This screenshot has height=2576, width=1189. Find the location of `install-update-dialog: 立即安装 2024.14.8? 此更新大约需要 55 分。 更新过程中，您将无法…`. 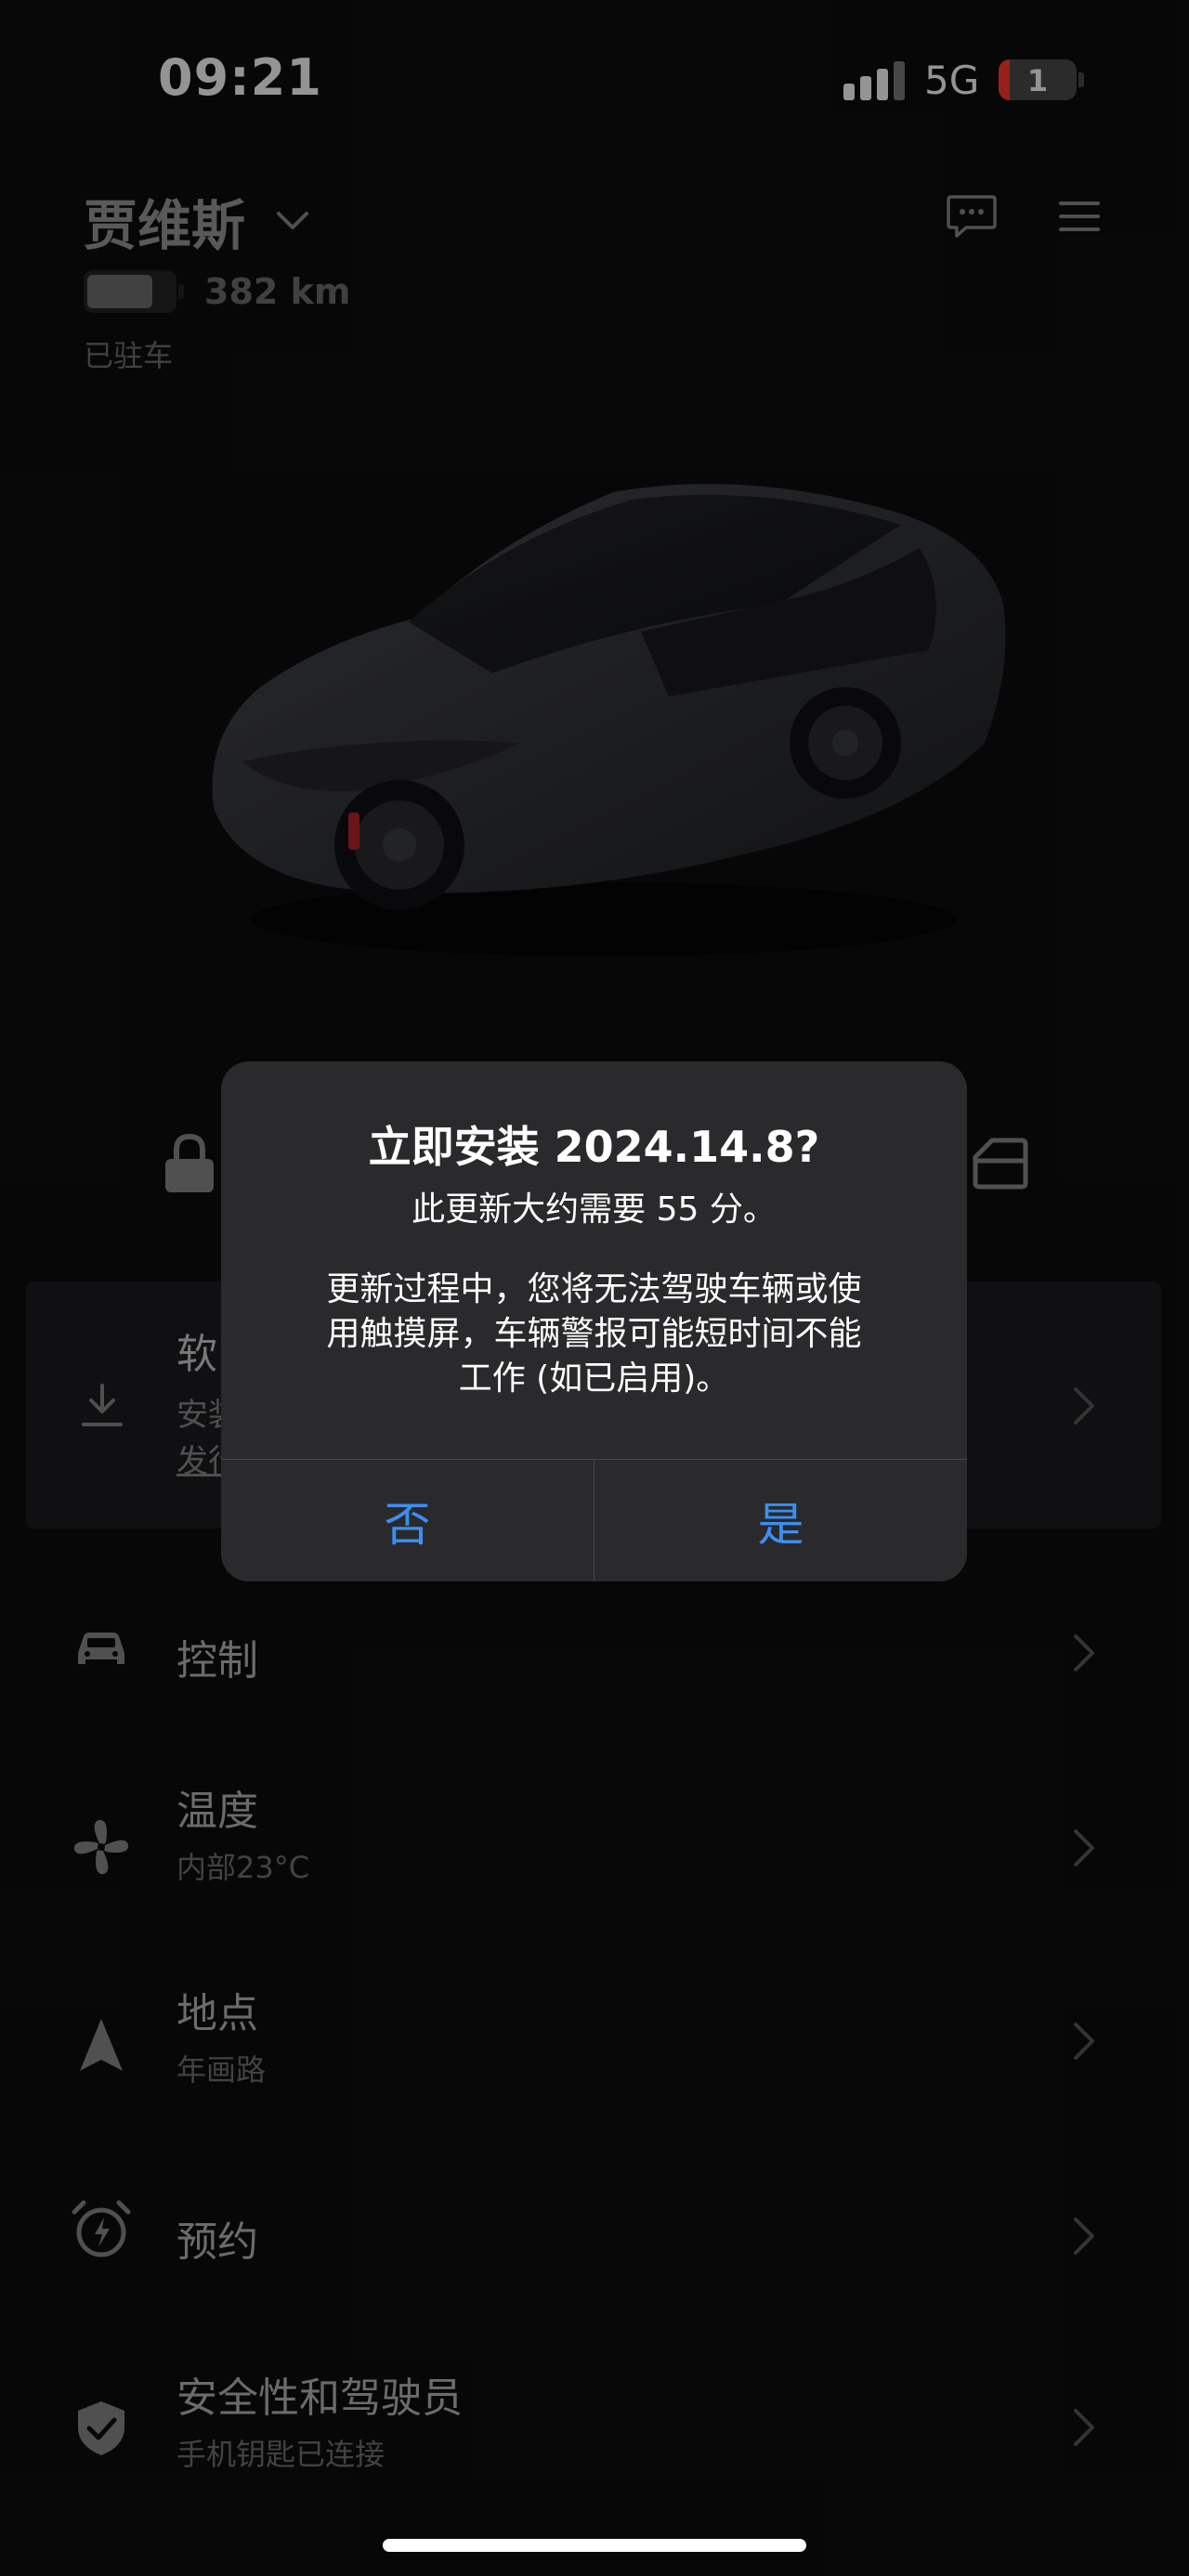

install-update-dialog: 立即安装 2024.14.8? 此更新大约需要 55 分。 更新过程中，您将无法… is located at coordinates (594, 1321).